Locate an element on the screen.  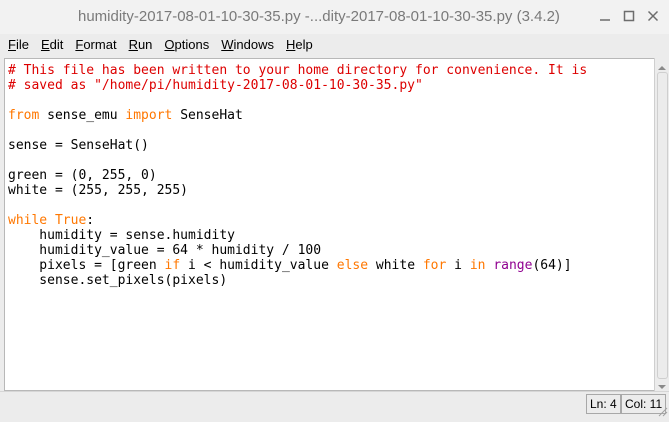
status-bar: Ln: 4 Col: 11 is located at coordinates (334, 404).